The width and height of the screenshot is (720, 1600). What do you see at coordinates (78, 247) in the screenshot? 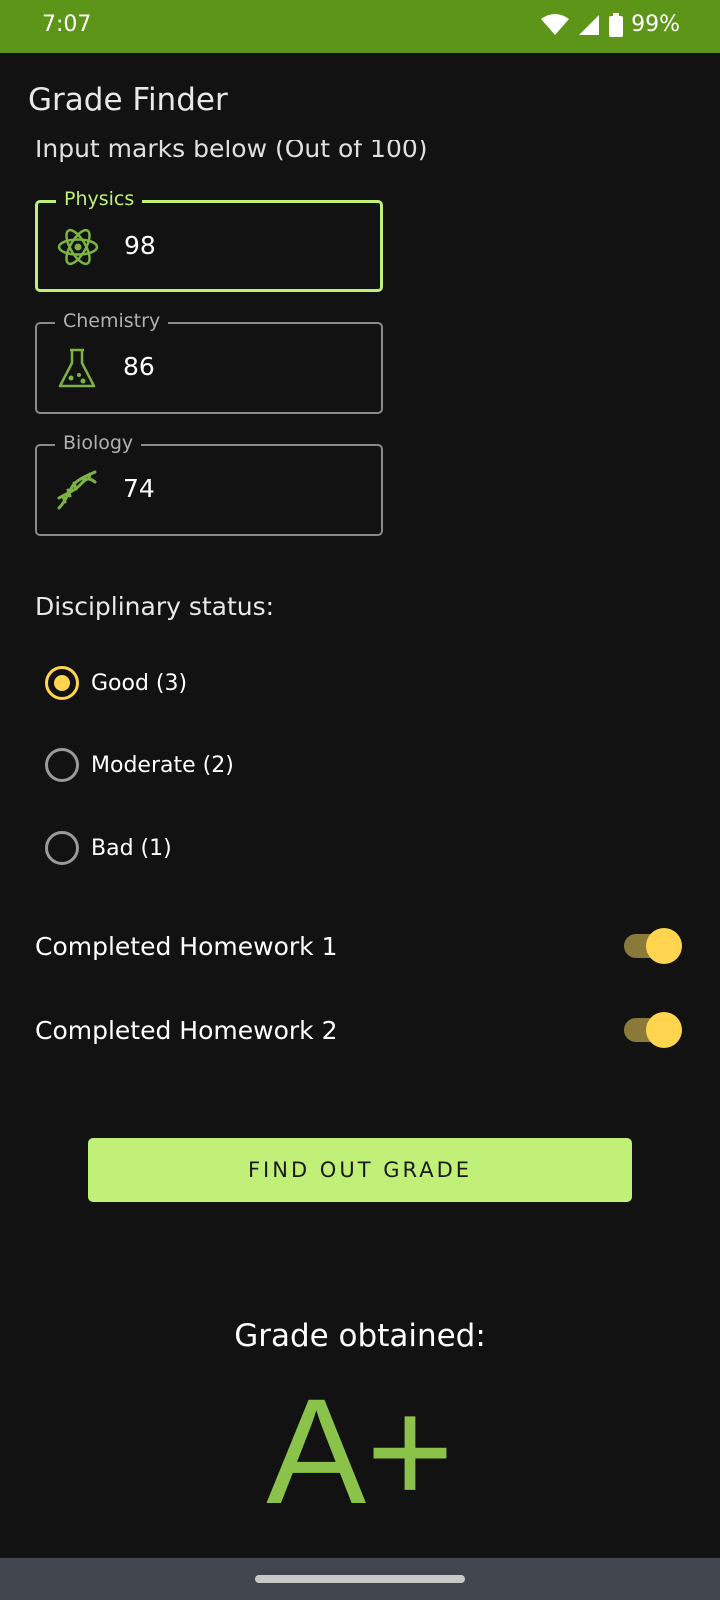
I see `atom-icon` at bounding box center [78, 247].